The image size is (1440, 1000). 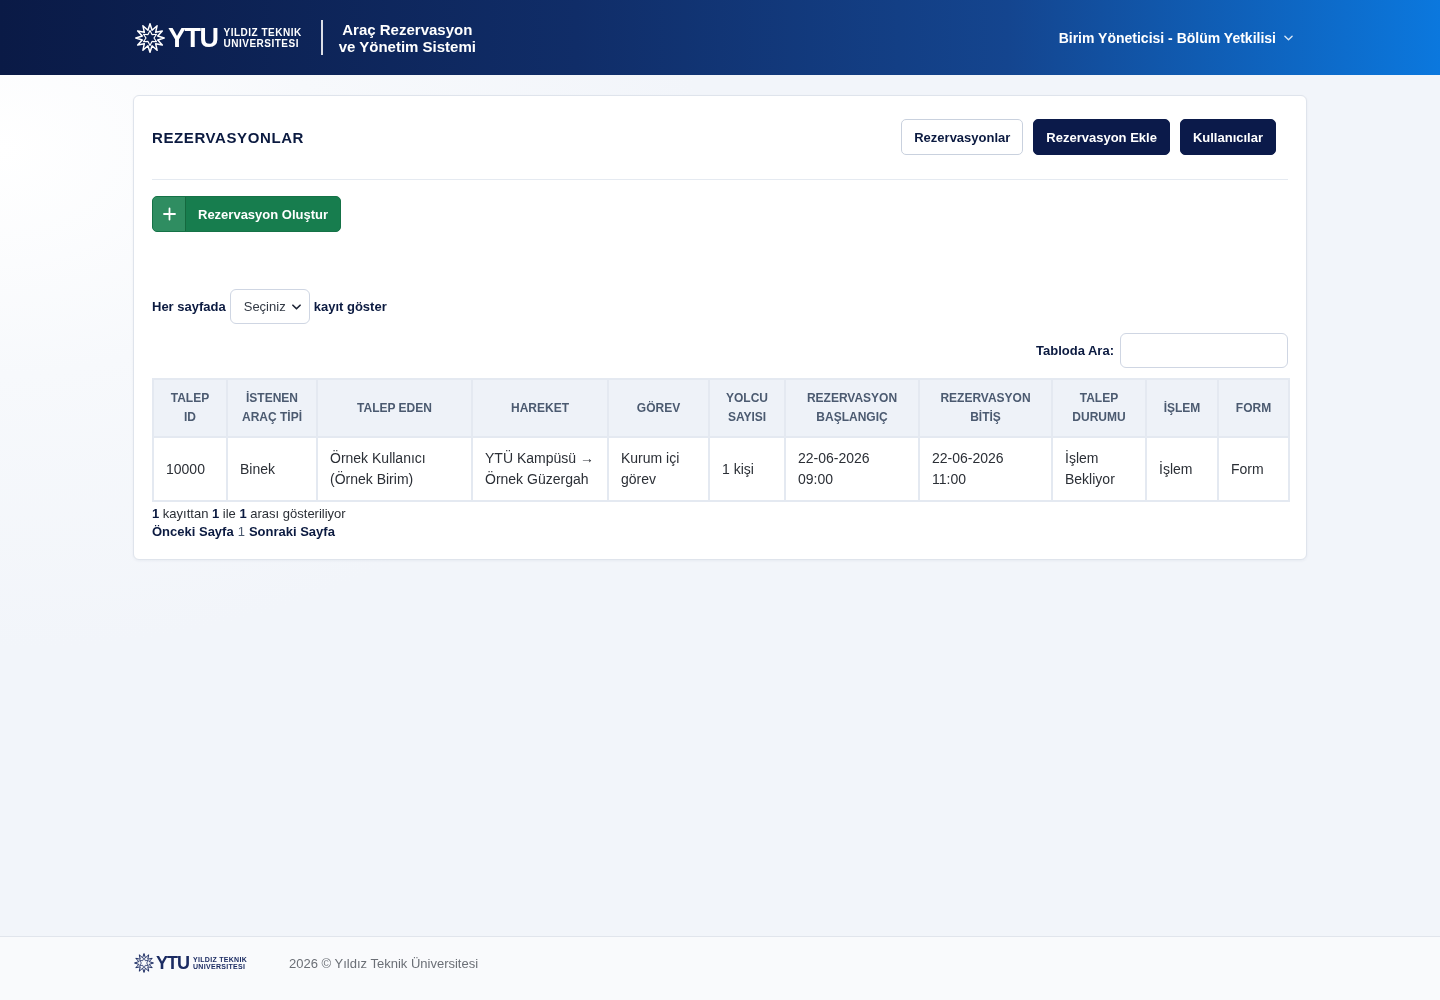 What do you see at coordinates (190, 408) in the screenshot?
I see `column-header: TALEP ID` at bounding box center [190, 408].